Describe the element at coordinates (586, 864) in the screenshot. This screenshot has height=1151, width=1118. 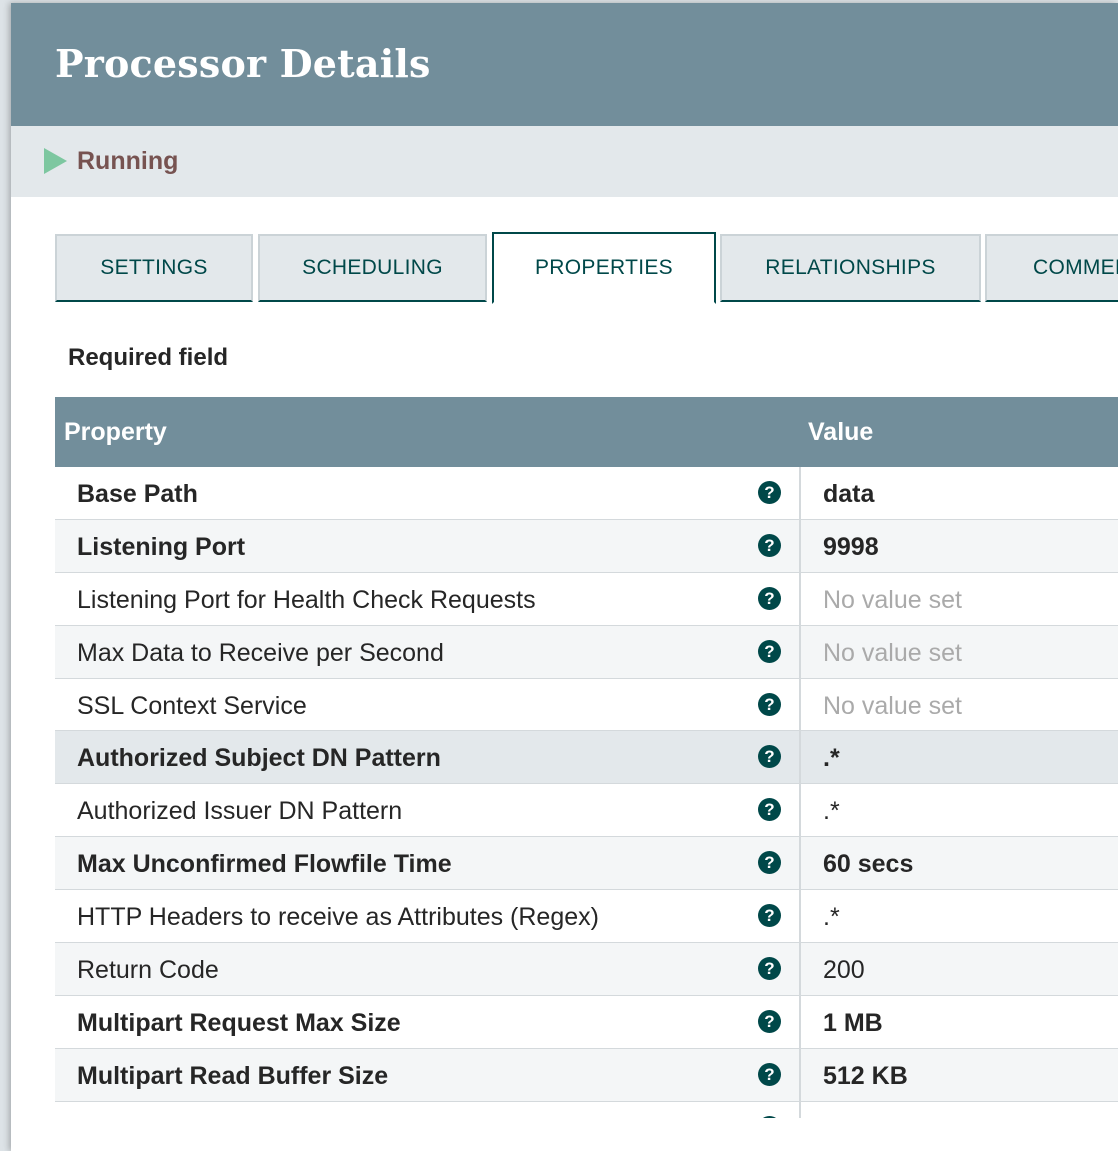
I see `table-row: Max Unconfirmed Flowfile Time? 60 secs` at that location.